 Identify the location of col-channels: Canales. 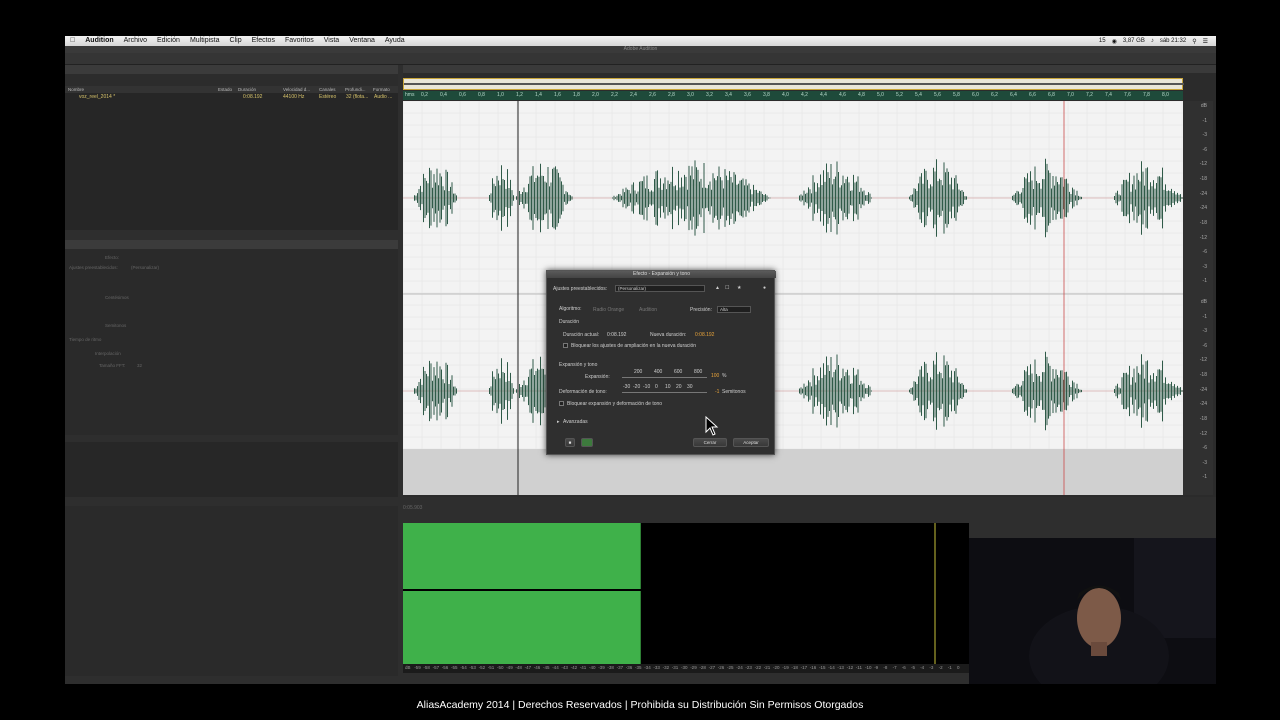
(329, 89).